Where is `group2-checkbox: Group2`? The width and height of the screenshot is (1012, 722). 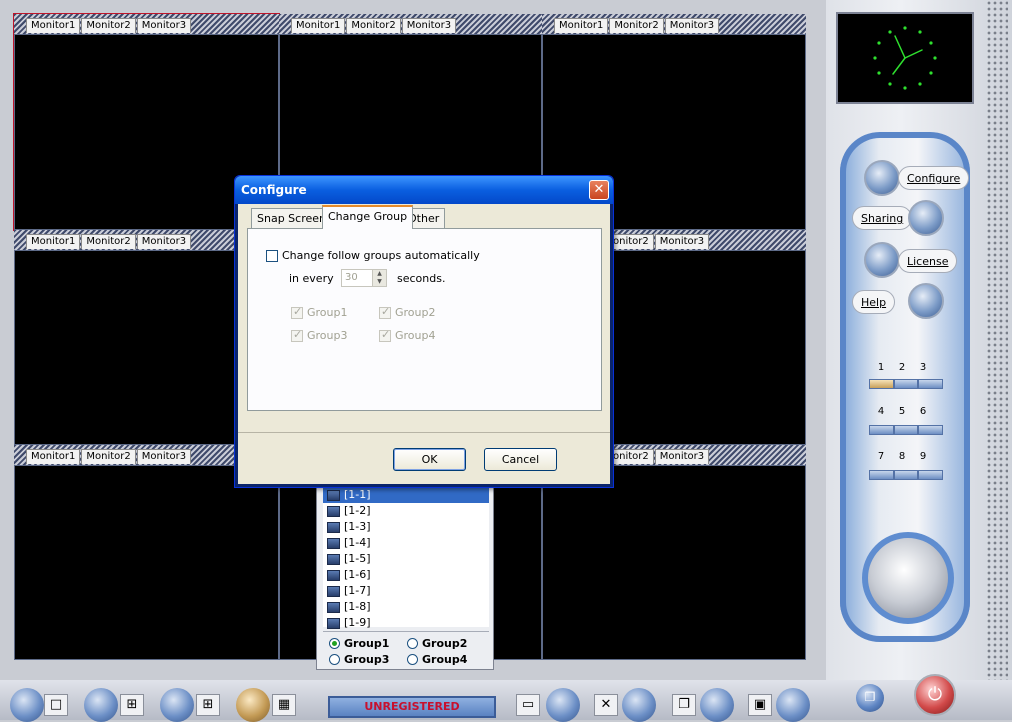 group2-checkbox: Group2 is located at coordinates (407, 312).